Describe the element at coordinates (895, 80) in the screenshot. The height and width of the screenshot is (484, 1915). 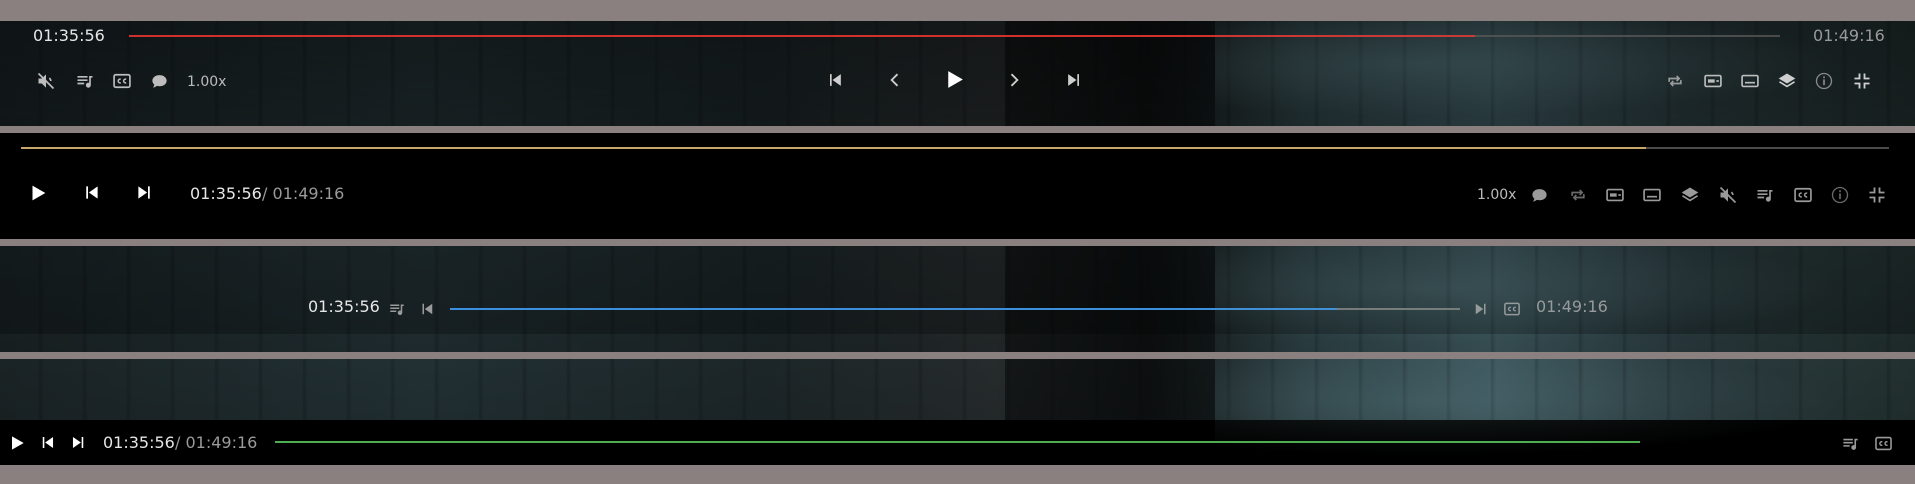
I see `chevron-left-icon` at that location.